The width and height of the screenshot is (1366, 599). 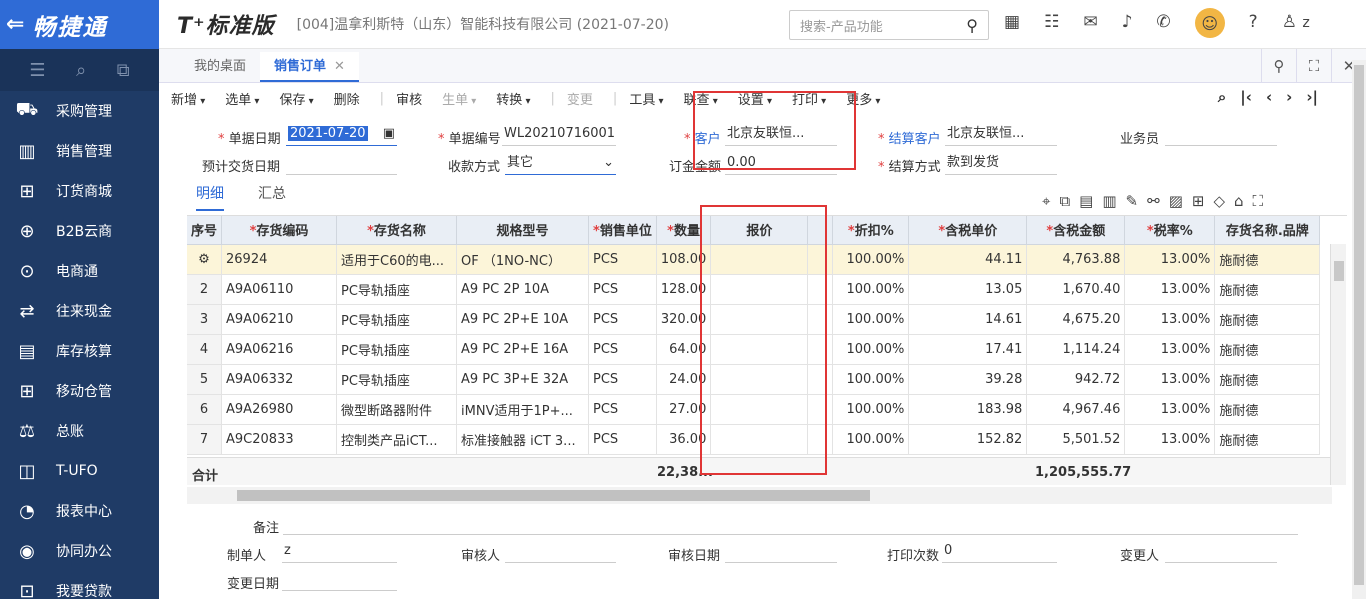 What do you see at coordinates (1076, 349) in the screenshot?
I see `table-cell: 1,114.24` at bounding box center [1076, 349].